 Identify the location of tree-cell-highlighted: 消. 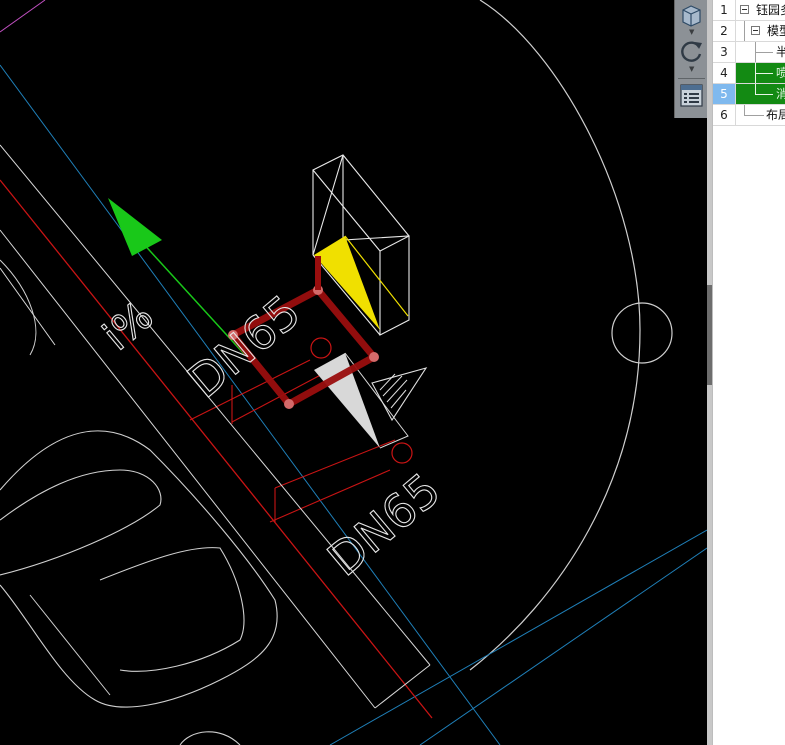
(760, 94).